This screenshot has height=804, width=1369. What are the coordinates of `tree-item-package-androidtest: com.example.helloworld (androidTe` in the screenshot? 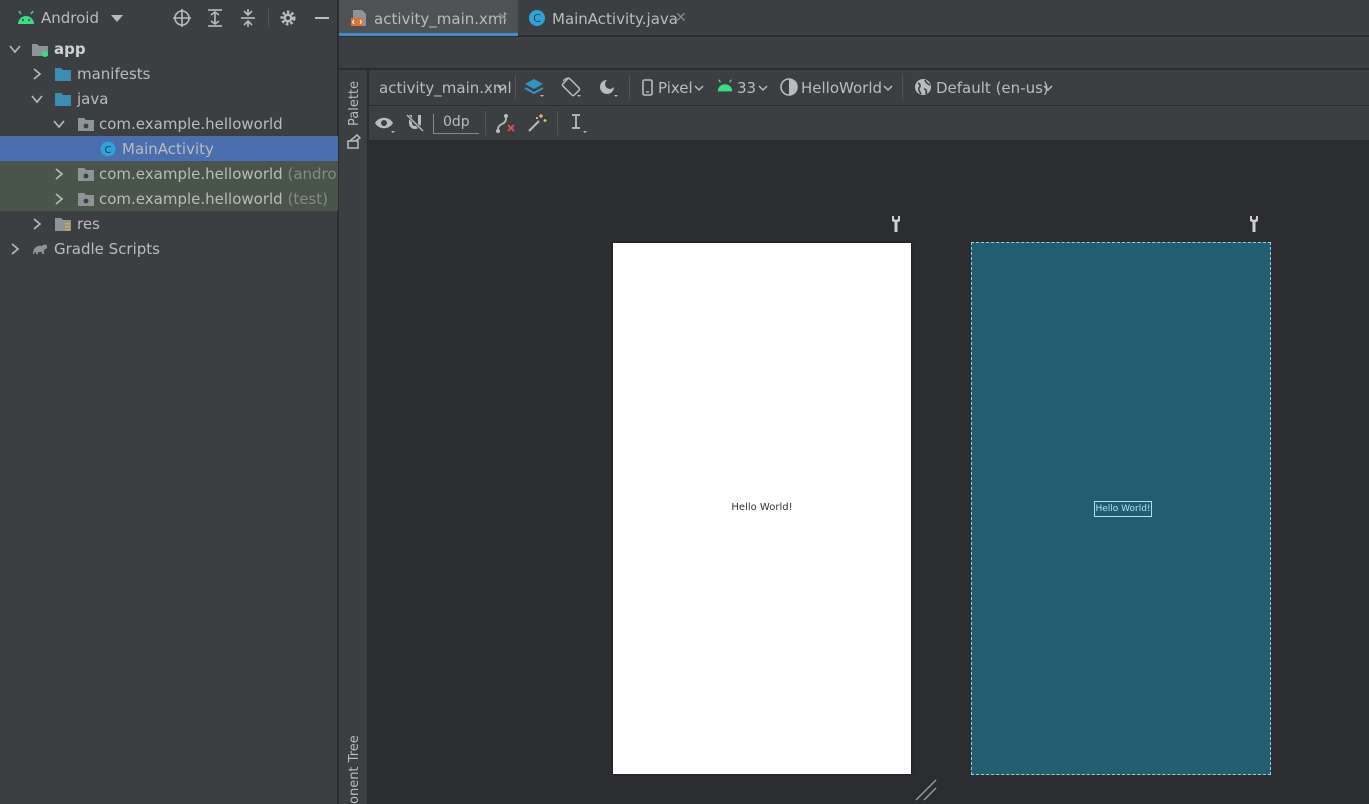 It's located at (169, 173).